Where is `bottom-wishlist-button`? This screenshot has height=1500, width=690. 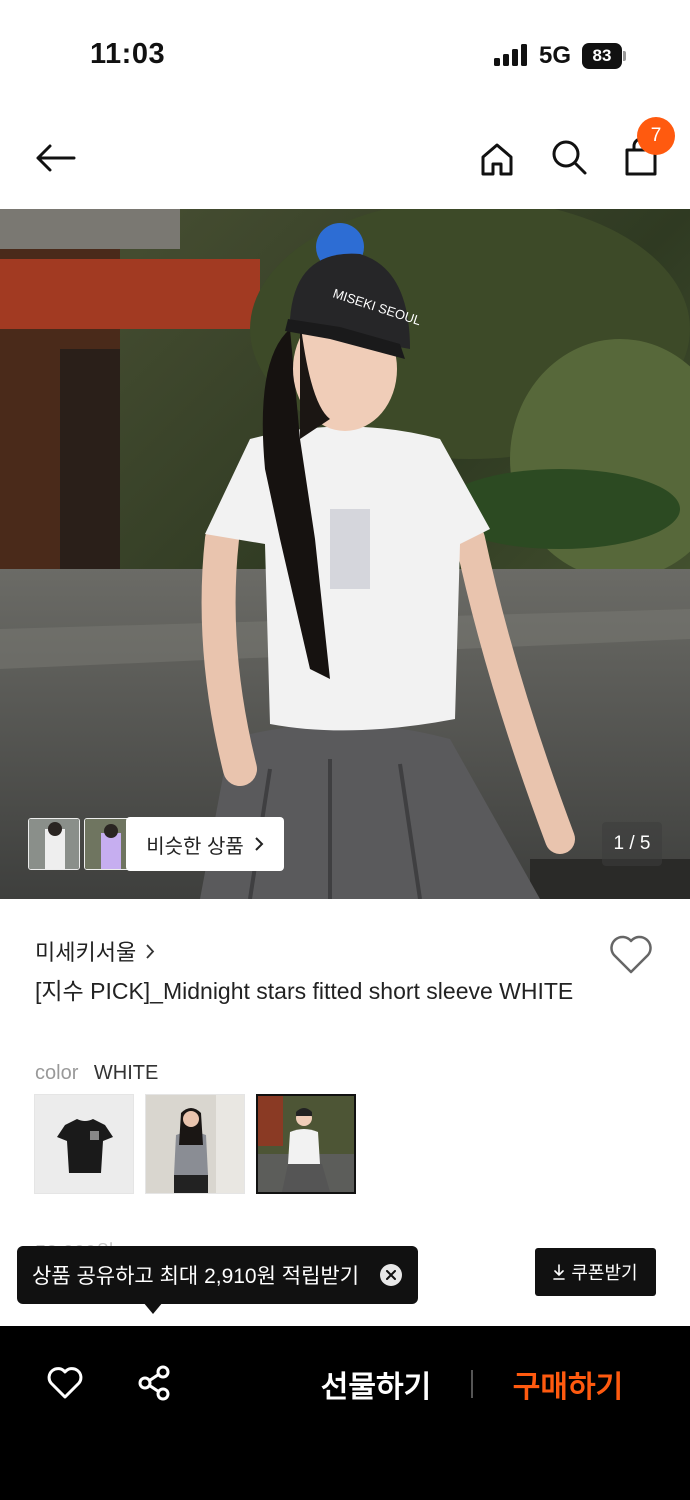
bottom-wishlist-button is located at coordinates (65, 1383).